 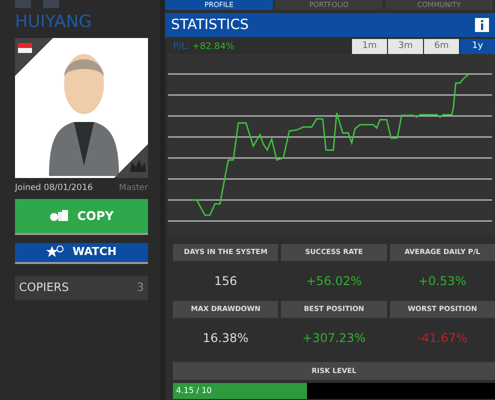 I want to click on range-tab: 1y, so click(x=477, y=46).